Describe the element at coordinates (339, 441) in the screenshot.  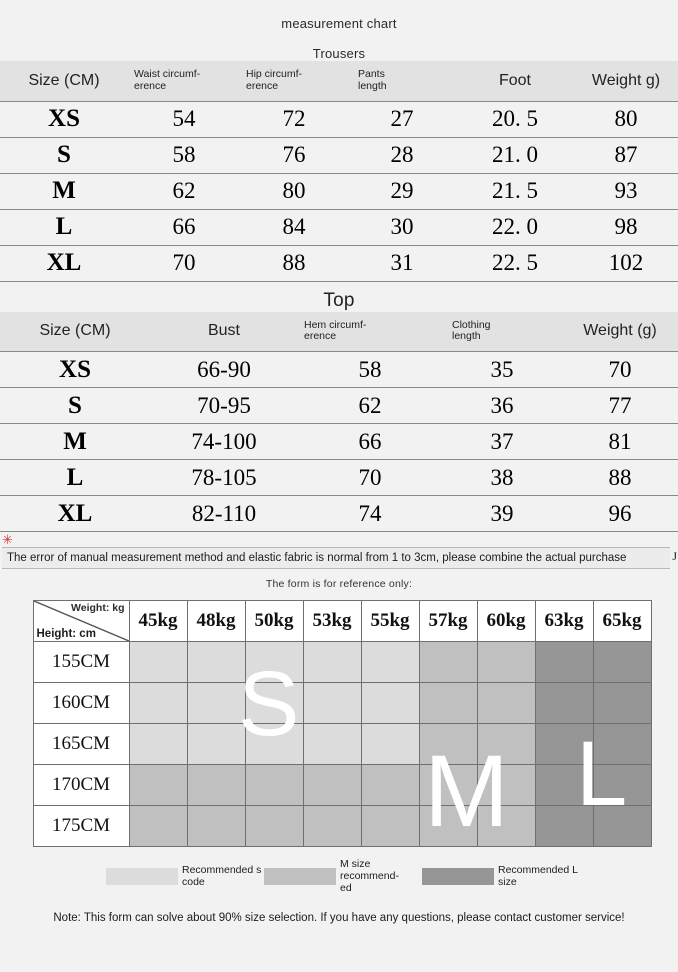
I see `table-row: M 74-100 66 37 81` at that location.